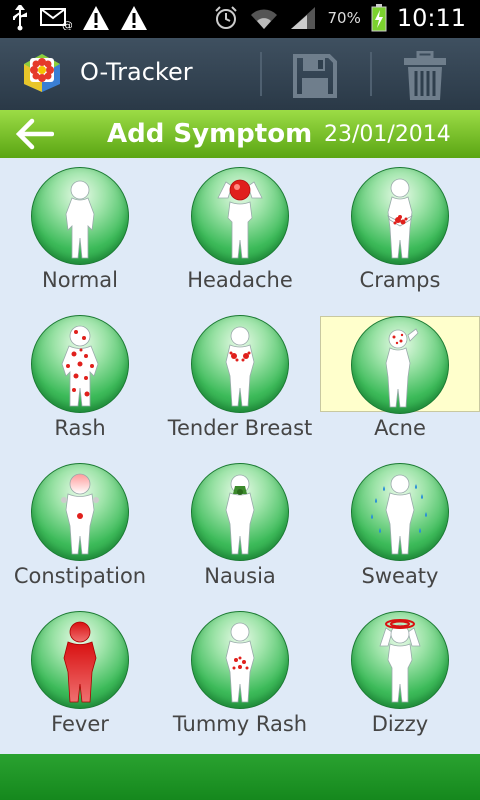 The height and width of the screenshot is (800, 480). I want to click on fever-icon, so click(80, 660).